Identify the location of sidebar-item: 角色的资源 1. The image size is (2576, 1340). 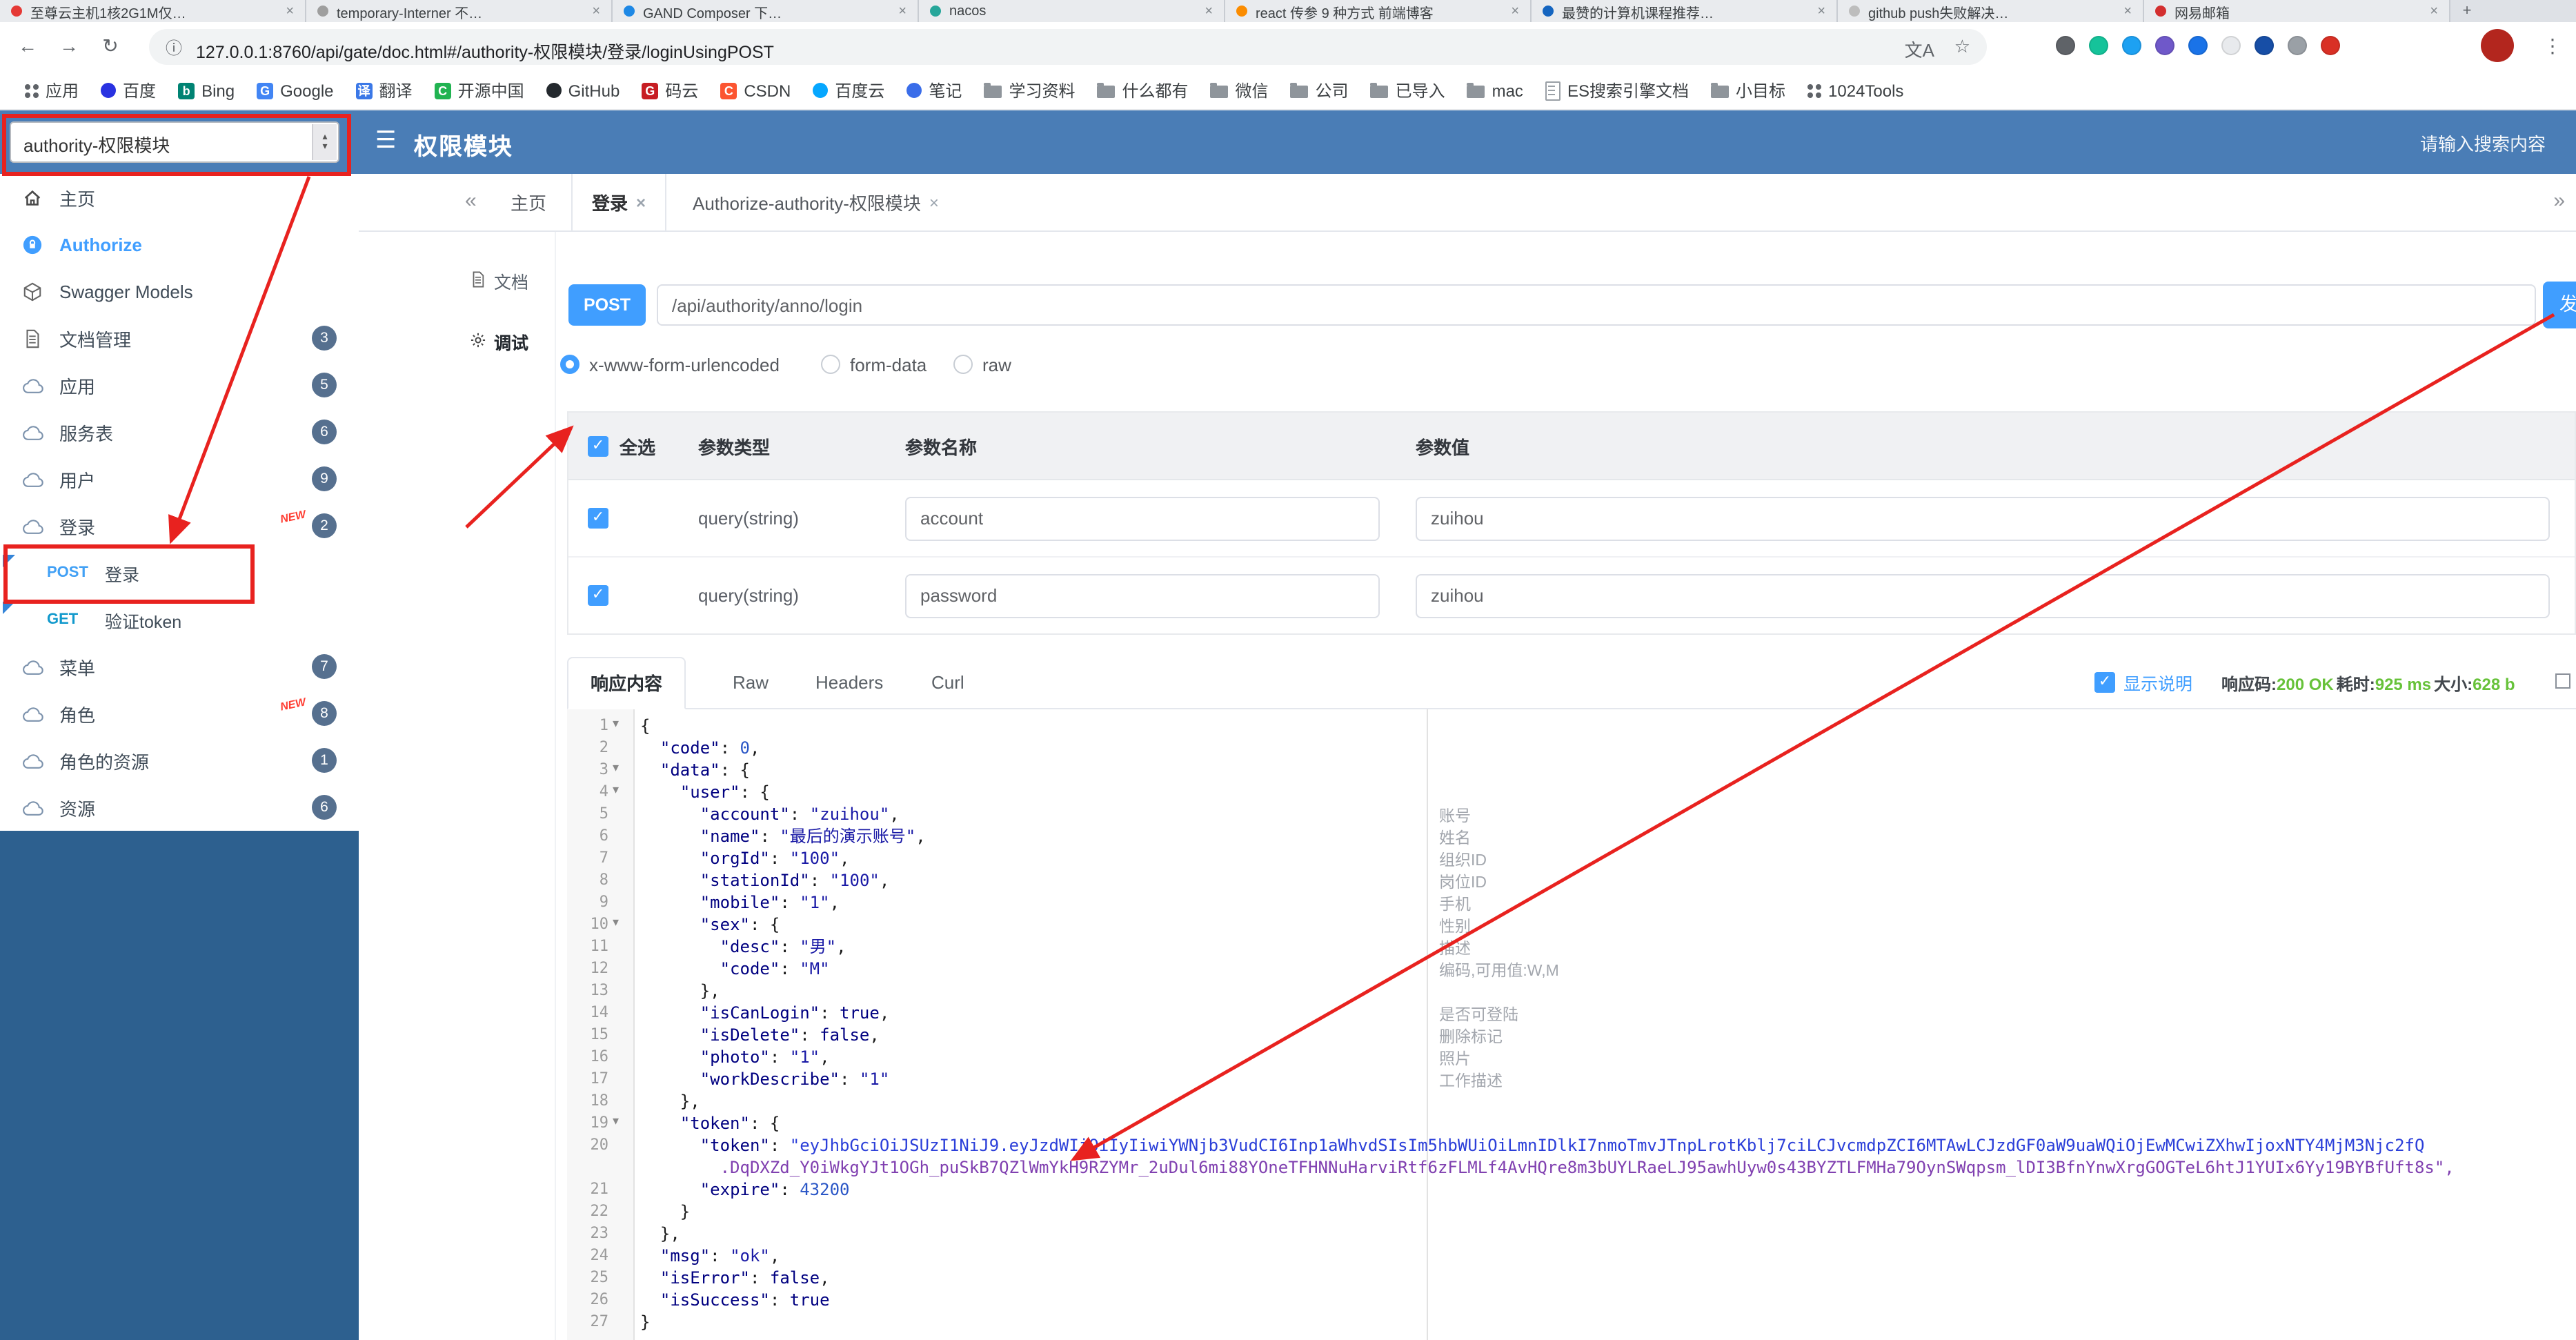
(179, 760).